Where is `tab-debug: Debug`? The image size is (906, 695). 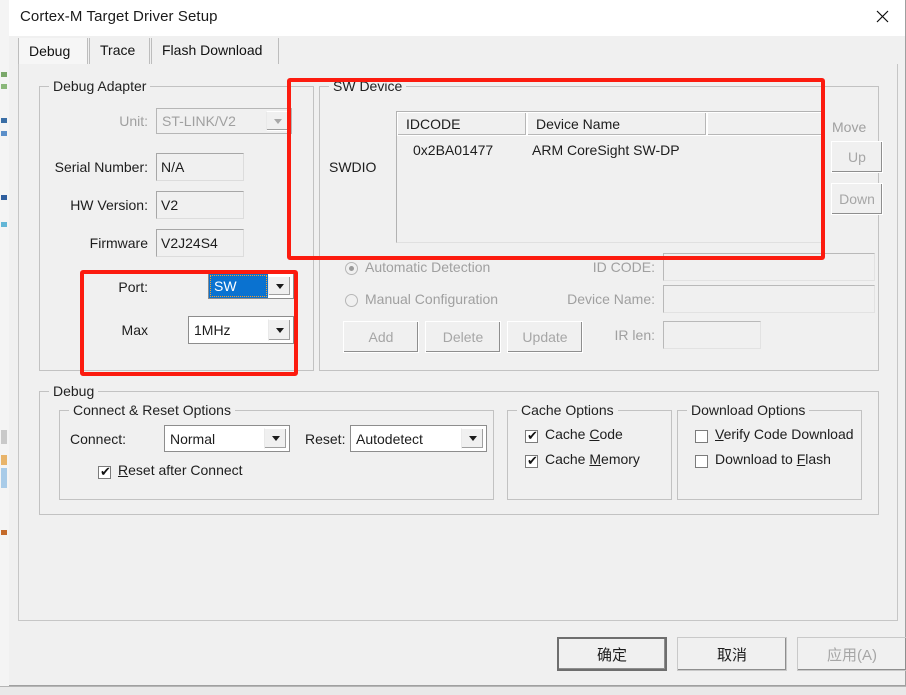
tab-debug: Debug is located at coordinates (53, 52).